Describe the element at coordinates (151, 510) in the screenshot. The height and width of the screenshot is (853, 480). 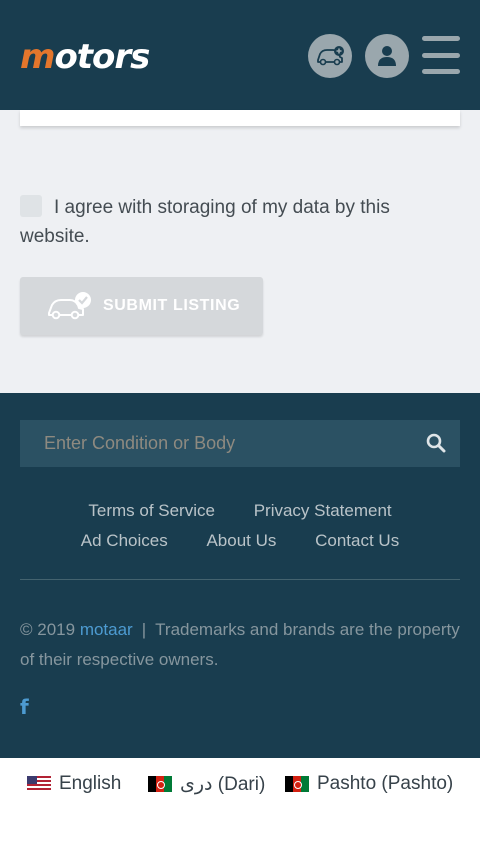
I see `terms-of-service-link: Terms of Service` at that location.